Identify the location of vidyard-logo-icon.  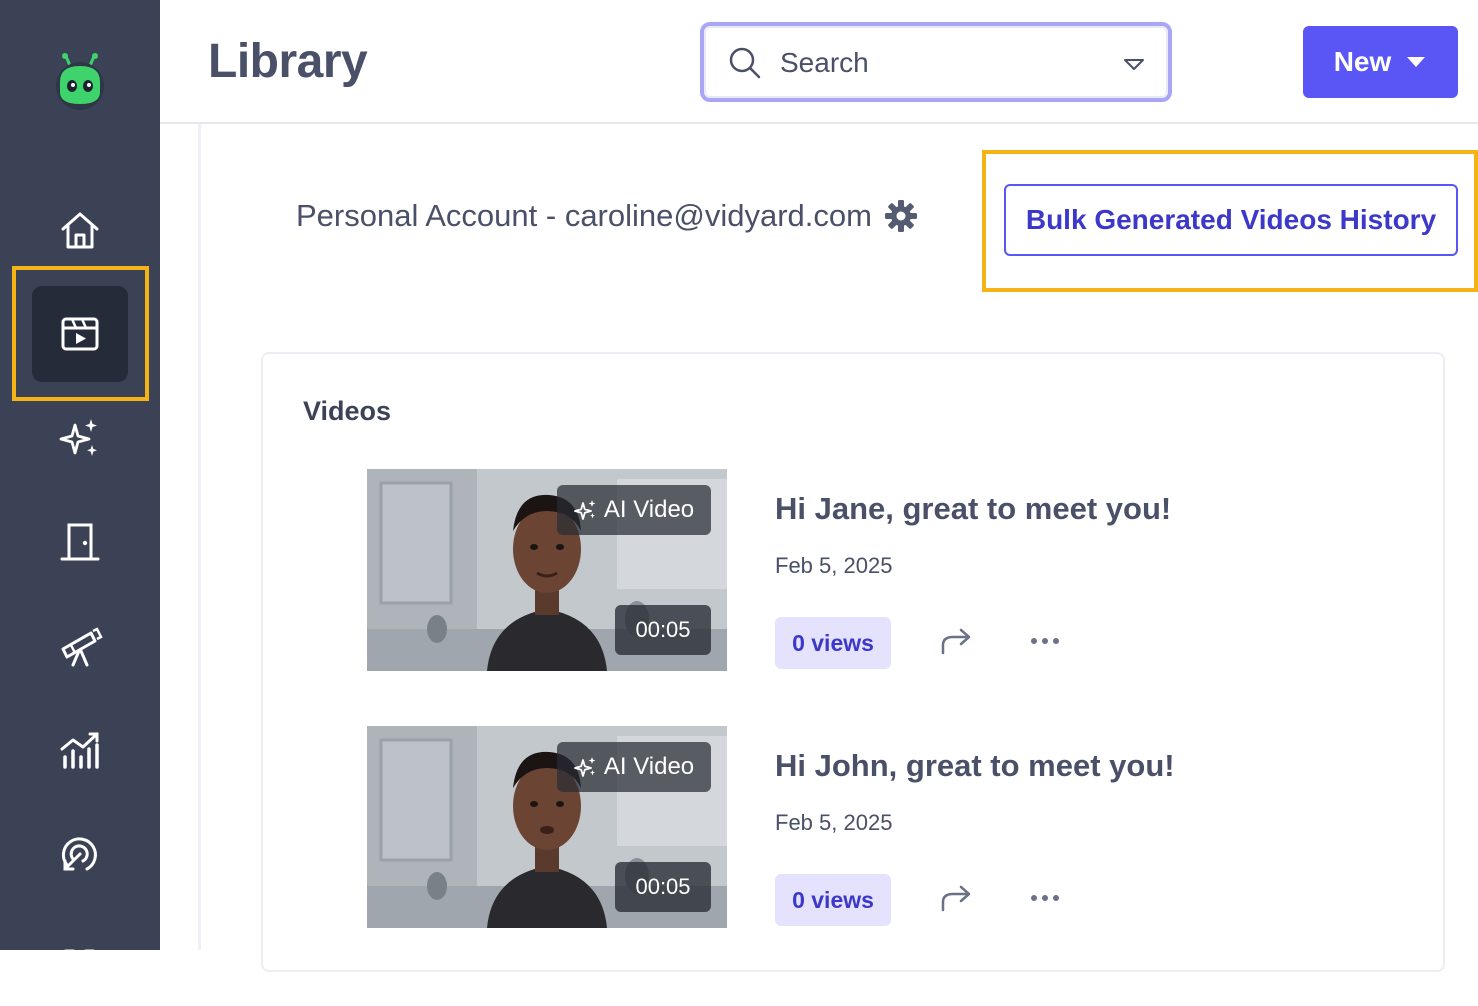
(80, 81).